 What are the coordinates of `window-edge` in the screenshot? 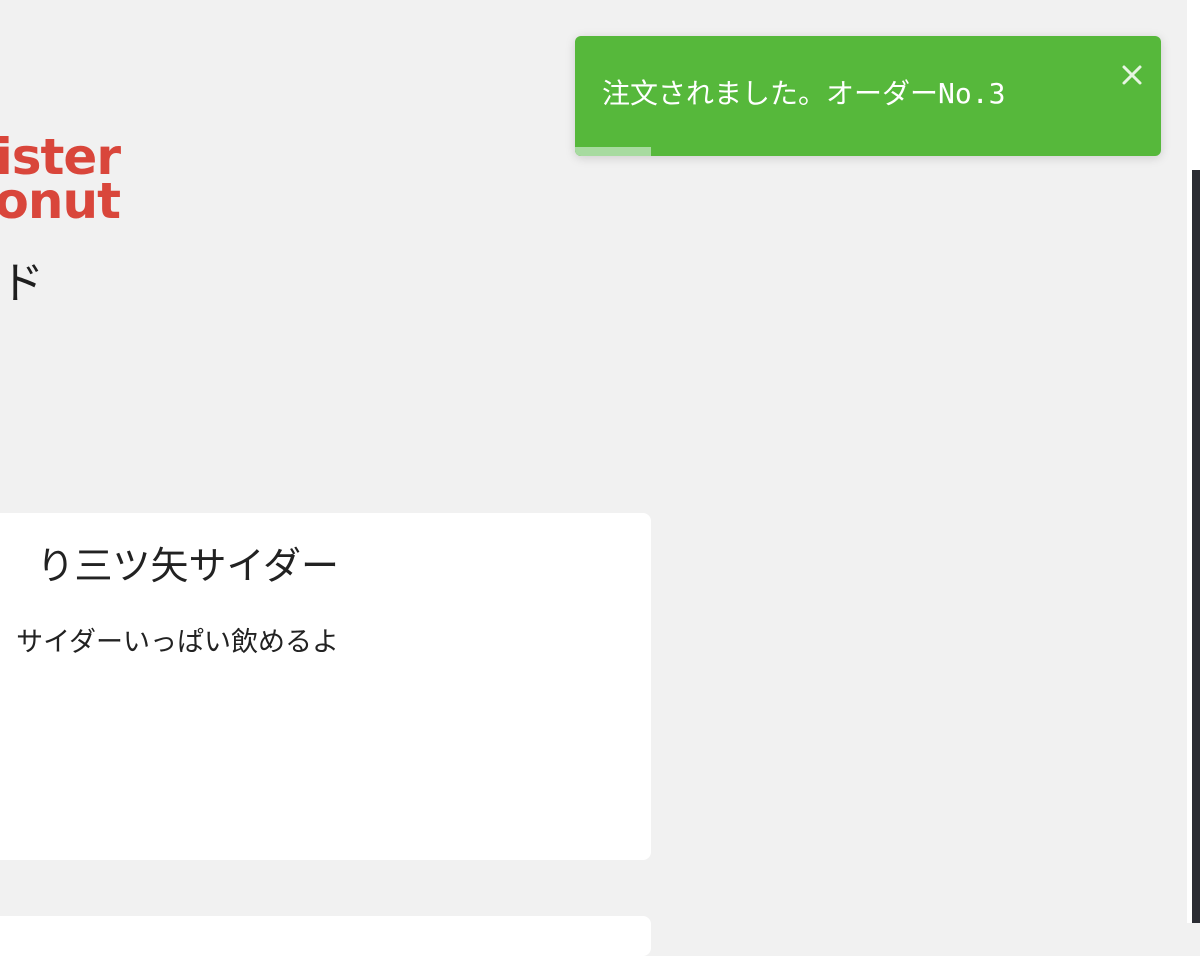 It's located at (1193, 461).